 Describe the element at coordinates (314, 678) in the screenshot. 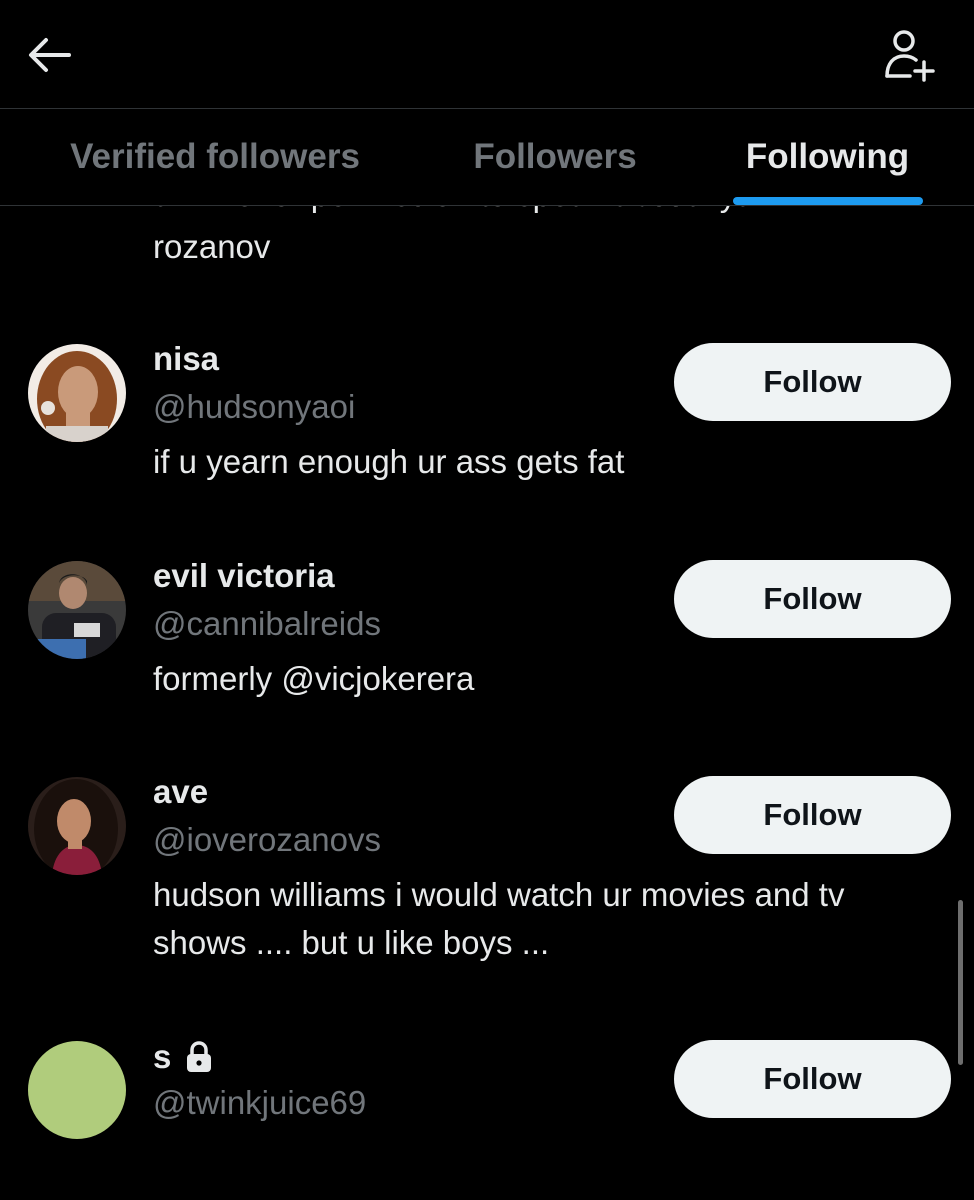

I see `user-bio: formerly @vicjokerera` at that location.